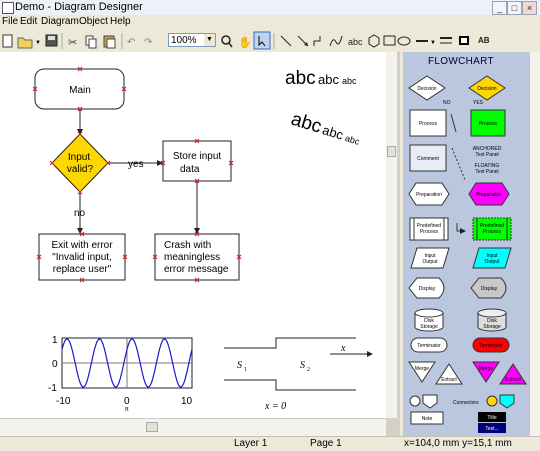  Describe the element at coordinates (404, 41) in the screenshot. I see `ellipse-tool-icon` at that location.